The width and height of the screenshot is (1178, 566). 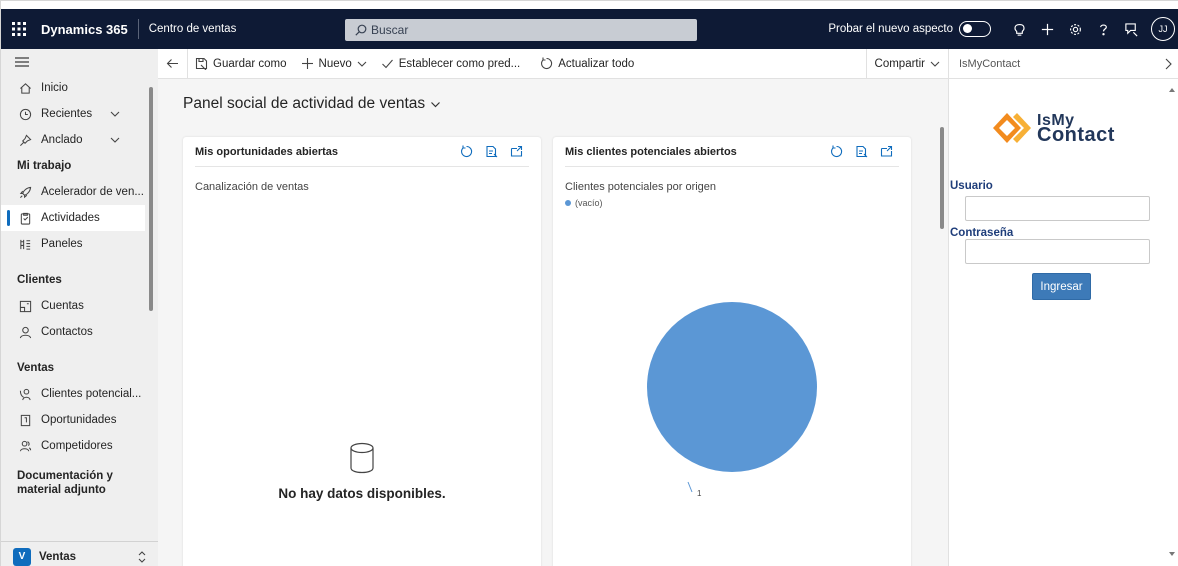 I want to click on new-button: Nuevo, so click(x=334, y=64).